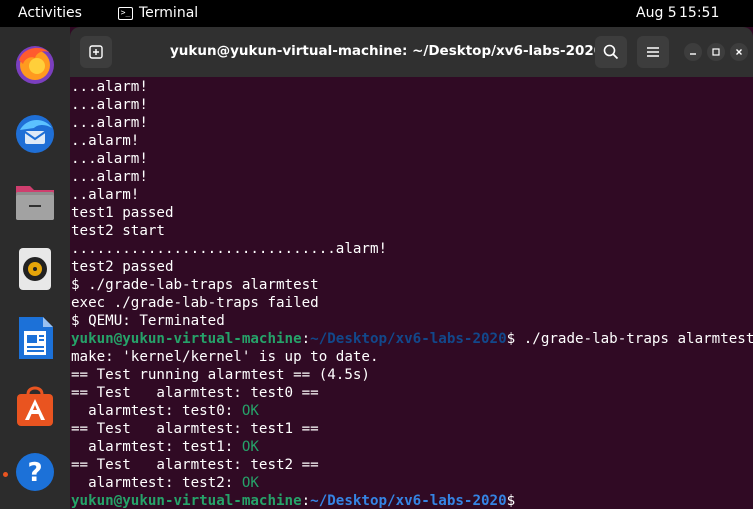 Image resolution: width=753 pixels, height=509 pixels. I want to click on test-result-prefix: alarmtest: test2:, so click(156, 483).